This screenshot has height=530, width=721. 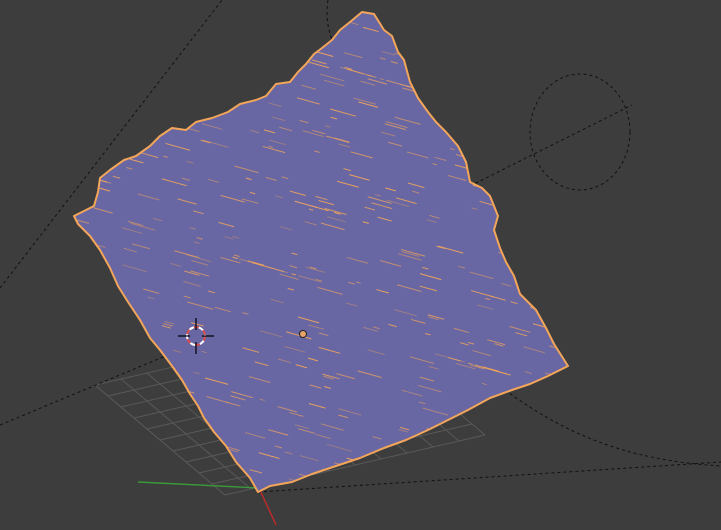 I want to click on lamp-cone-curve, so click(x=612, y=428).